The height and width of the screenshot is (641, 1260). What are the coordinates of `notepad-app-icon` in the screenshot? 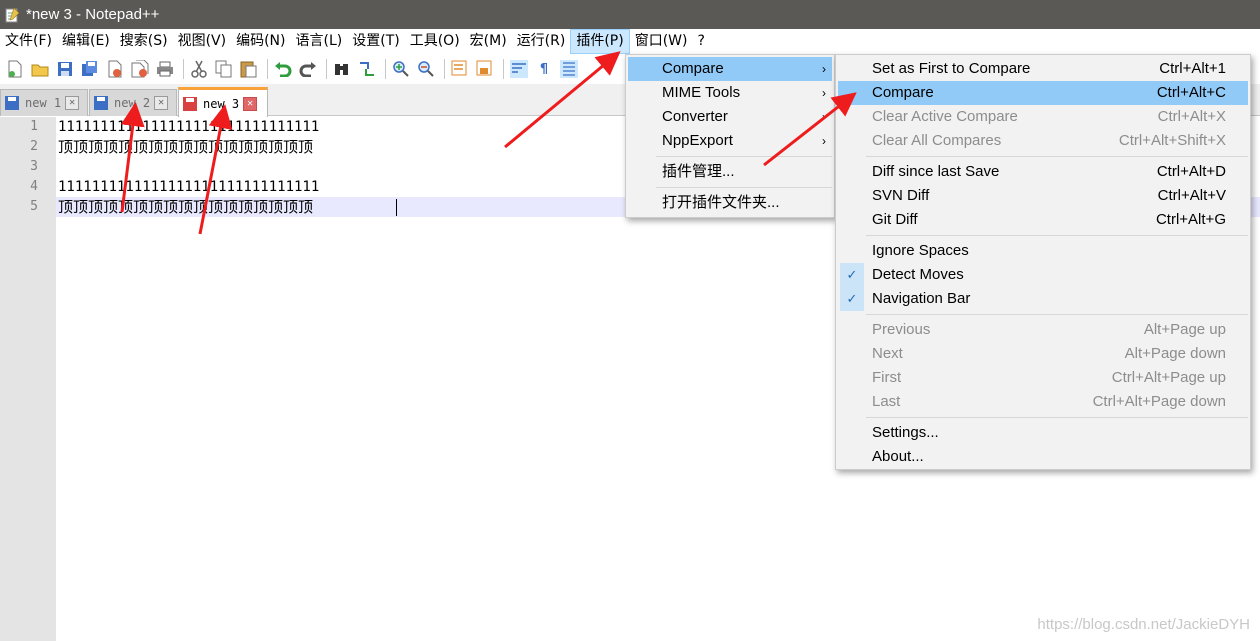 It's located at (12, 14).